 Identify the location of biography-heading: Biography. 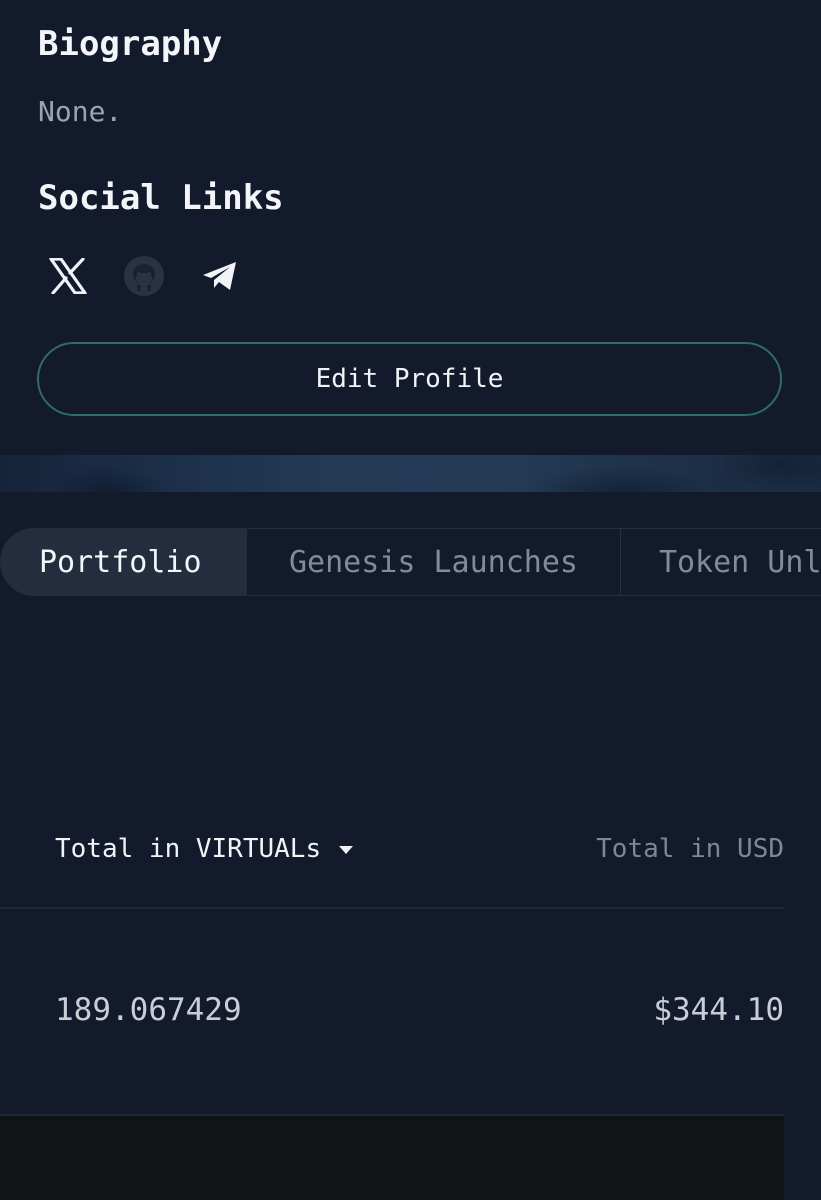
(130, 44).